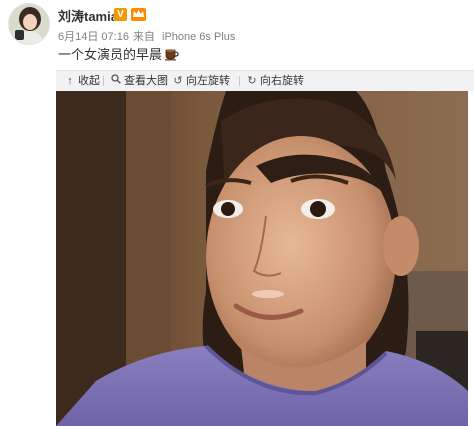 This screenshot has width=474, height=426. Describe the element at coordinates (198, 37) in the screenshot. I see `source-device: iPhone 6s Plus` at that location.